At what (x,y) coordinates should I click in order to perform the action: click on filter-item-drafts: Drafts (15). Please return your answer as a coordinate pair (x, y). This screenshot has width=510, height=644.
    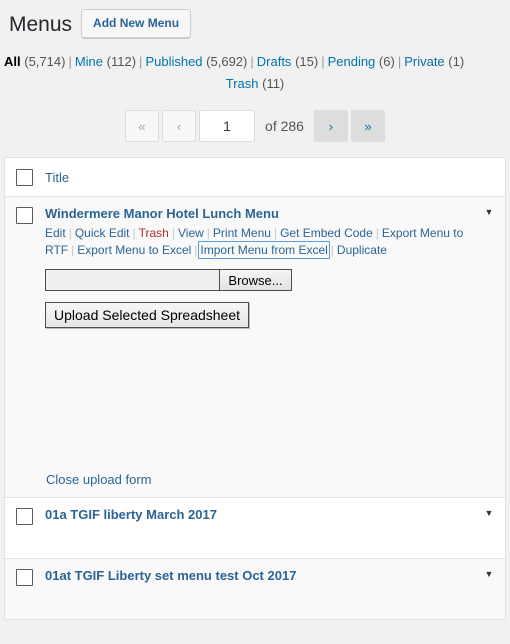
    Looking at the image, I should click on (287, 61).